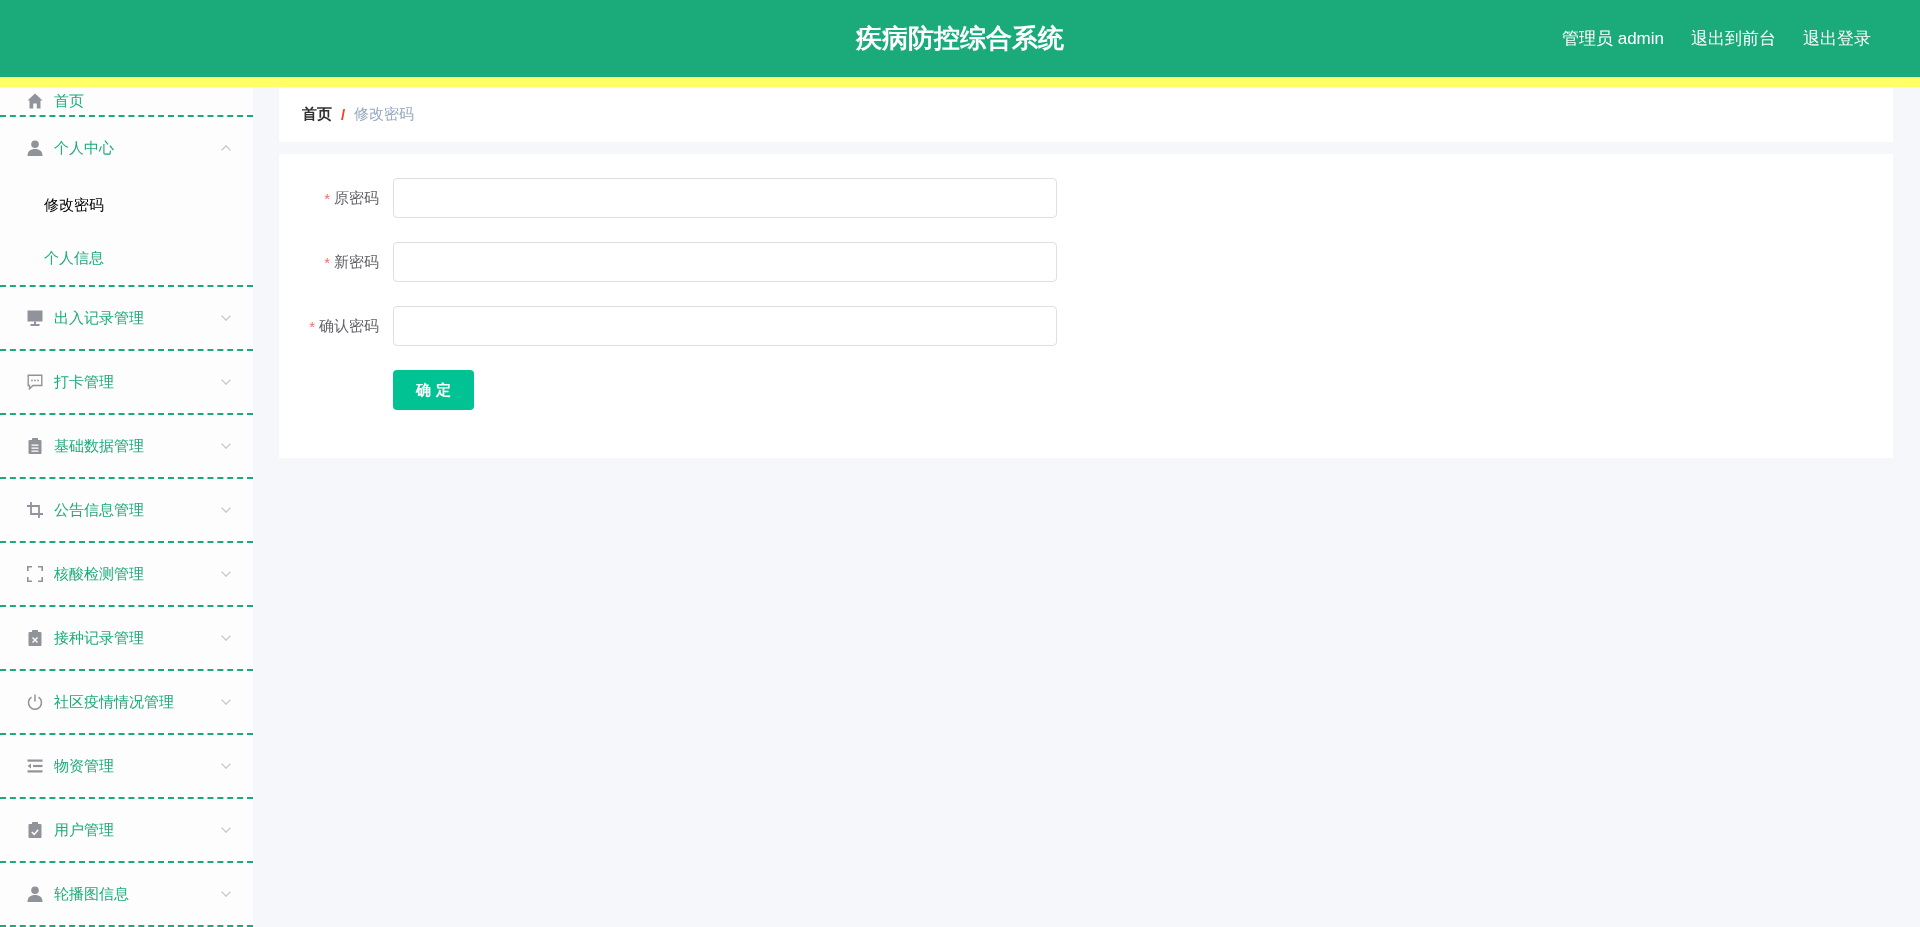 This screenshot has height=927, width=1920. What do you see at coordinates (126, 258) in the screenshot?
I see `submenu-item: 个人信息` at bounding box center [126, 258].